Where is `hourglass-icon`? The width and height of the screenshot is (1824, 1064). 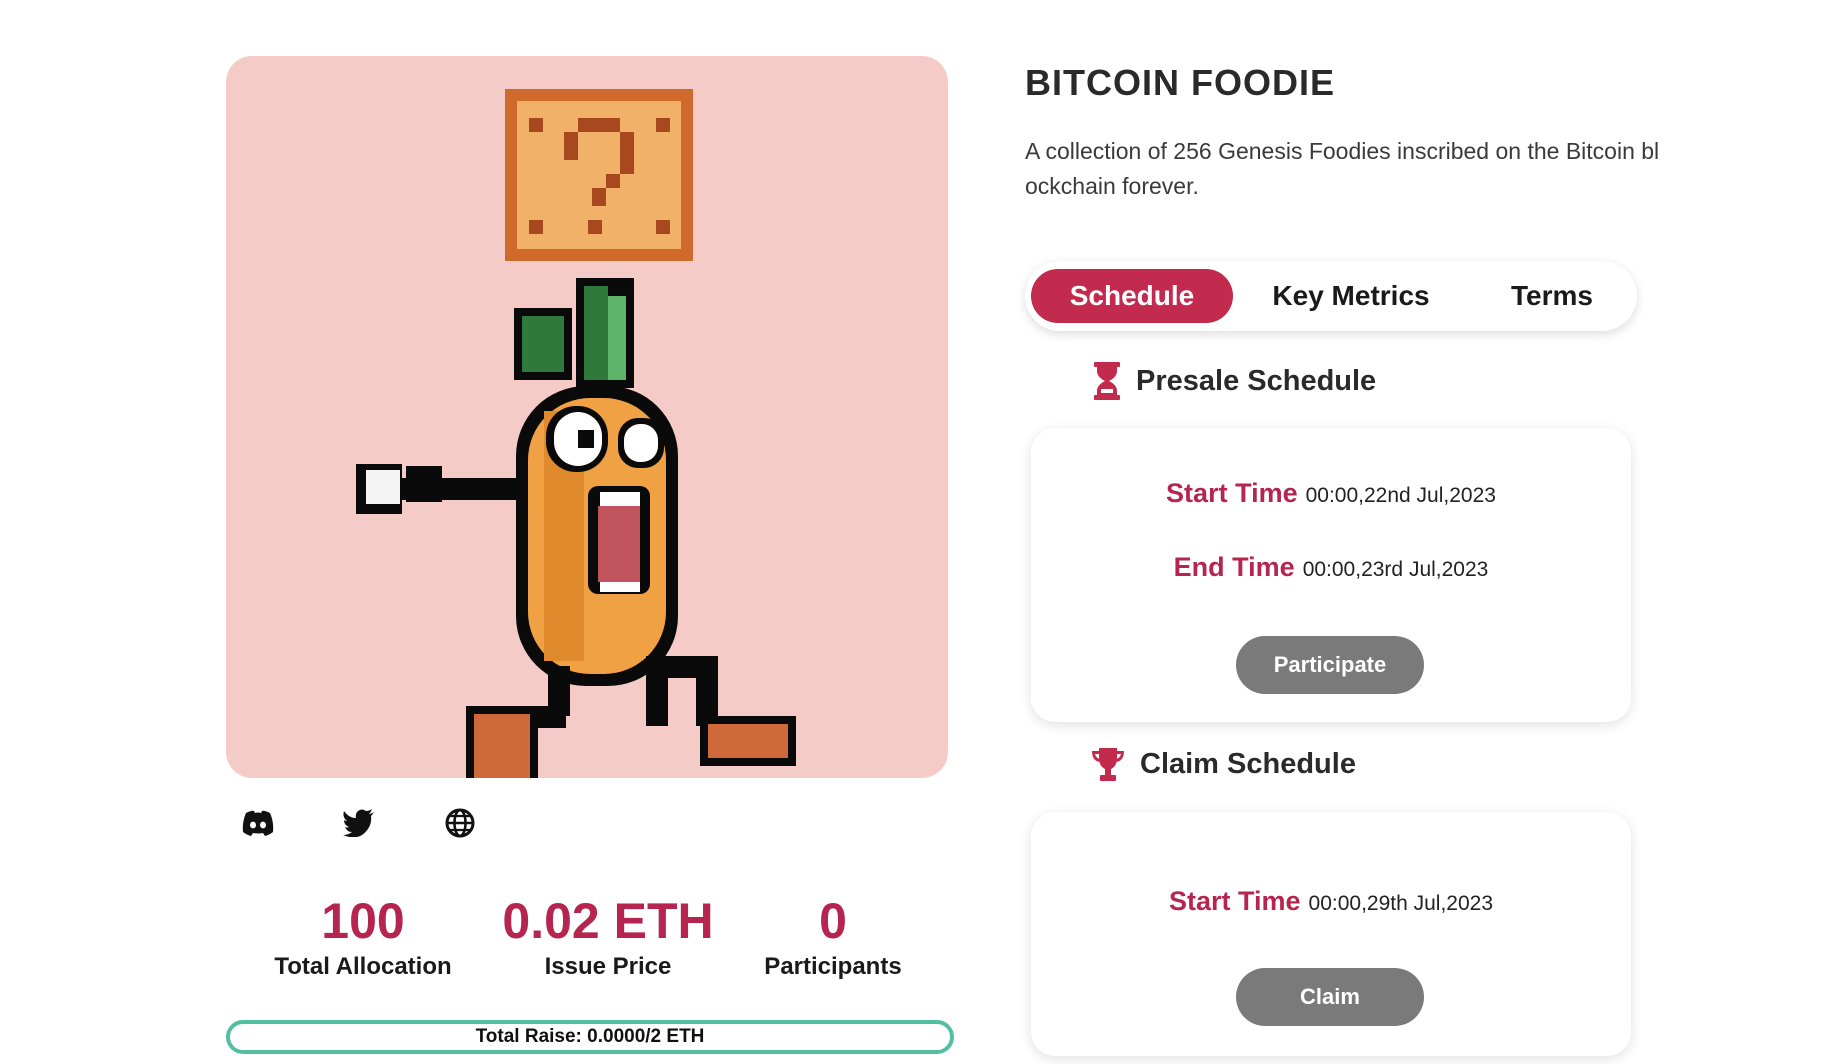 hourglass-icon is located at coordinates (1107, 381).